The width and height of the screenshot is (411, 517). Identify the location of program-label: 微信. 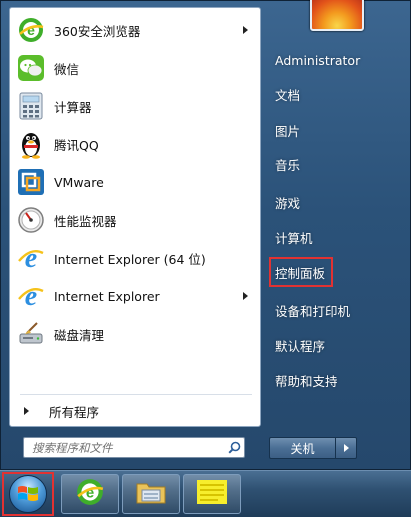
(67, 69).